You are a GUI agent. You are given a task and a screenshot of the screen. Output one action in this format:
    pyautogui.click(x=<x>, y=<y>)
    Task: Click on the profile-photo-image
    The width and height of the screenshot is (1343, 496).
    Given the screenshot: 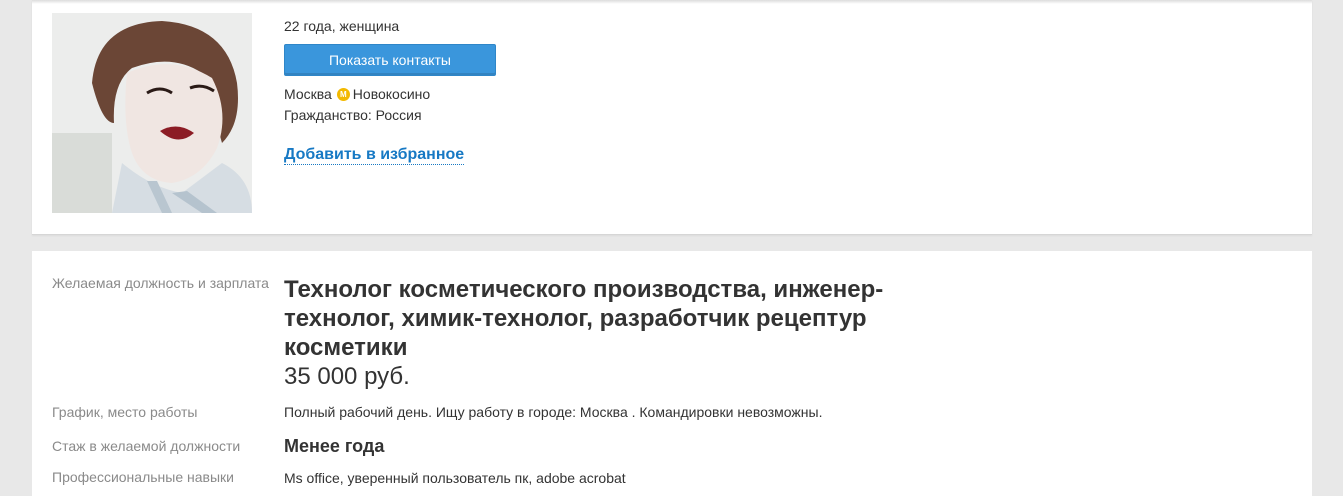 What is the action you would take?
    pyautogui.click(x=152, y=113)
    